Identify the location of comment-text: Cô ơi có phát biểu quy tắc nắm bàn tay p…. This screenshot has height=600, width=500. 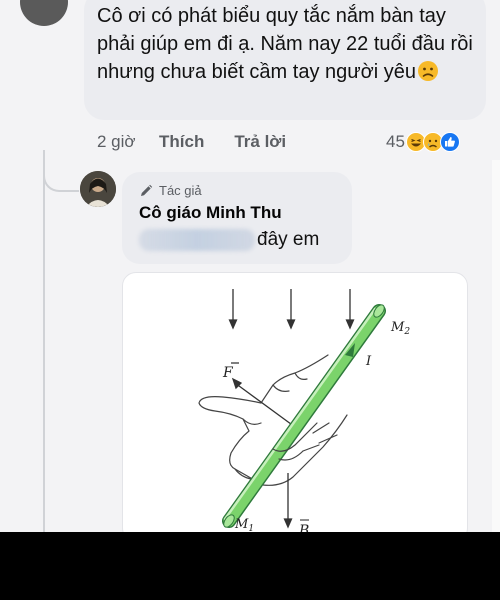
(289, 44).